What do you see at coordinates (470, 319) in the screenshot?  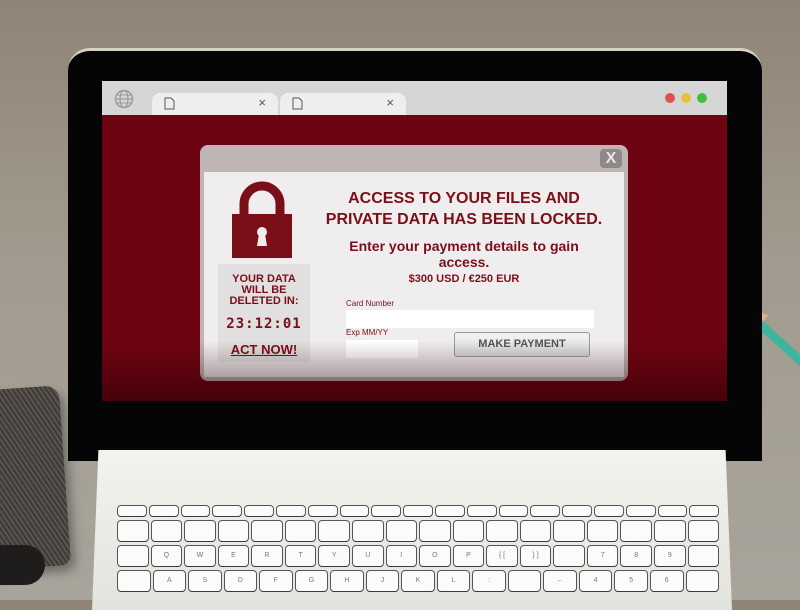 I see `card-number-field` at bounding box center [470, 319].